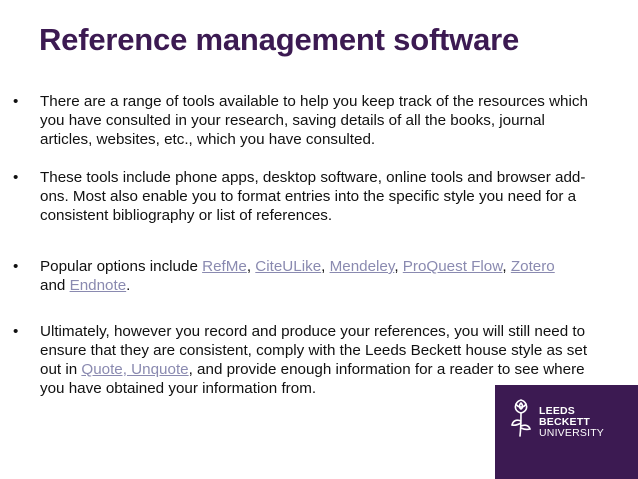  I want to click on link-endnote: Endnote, so click(98, 285).